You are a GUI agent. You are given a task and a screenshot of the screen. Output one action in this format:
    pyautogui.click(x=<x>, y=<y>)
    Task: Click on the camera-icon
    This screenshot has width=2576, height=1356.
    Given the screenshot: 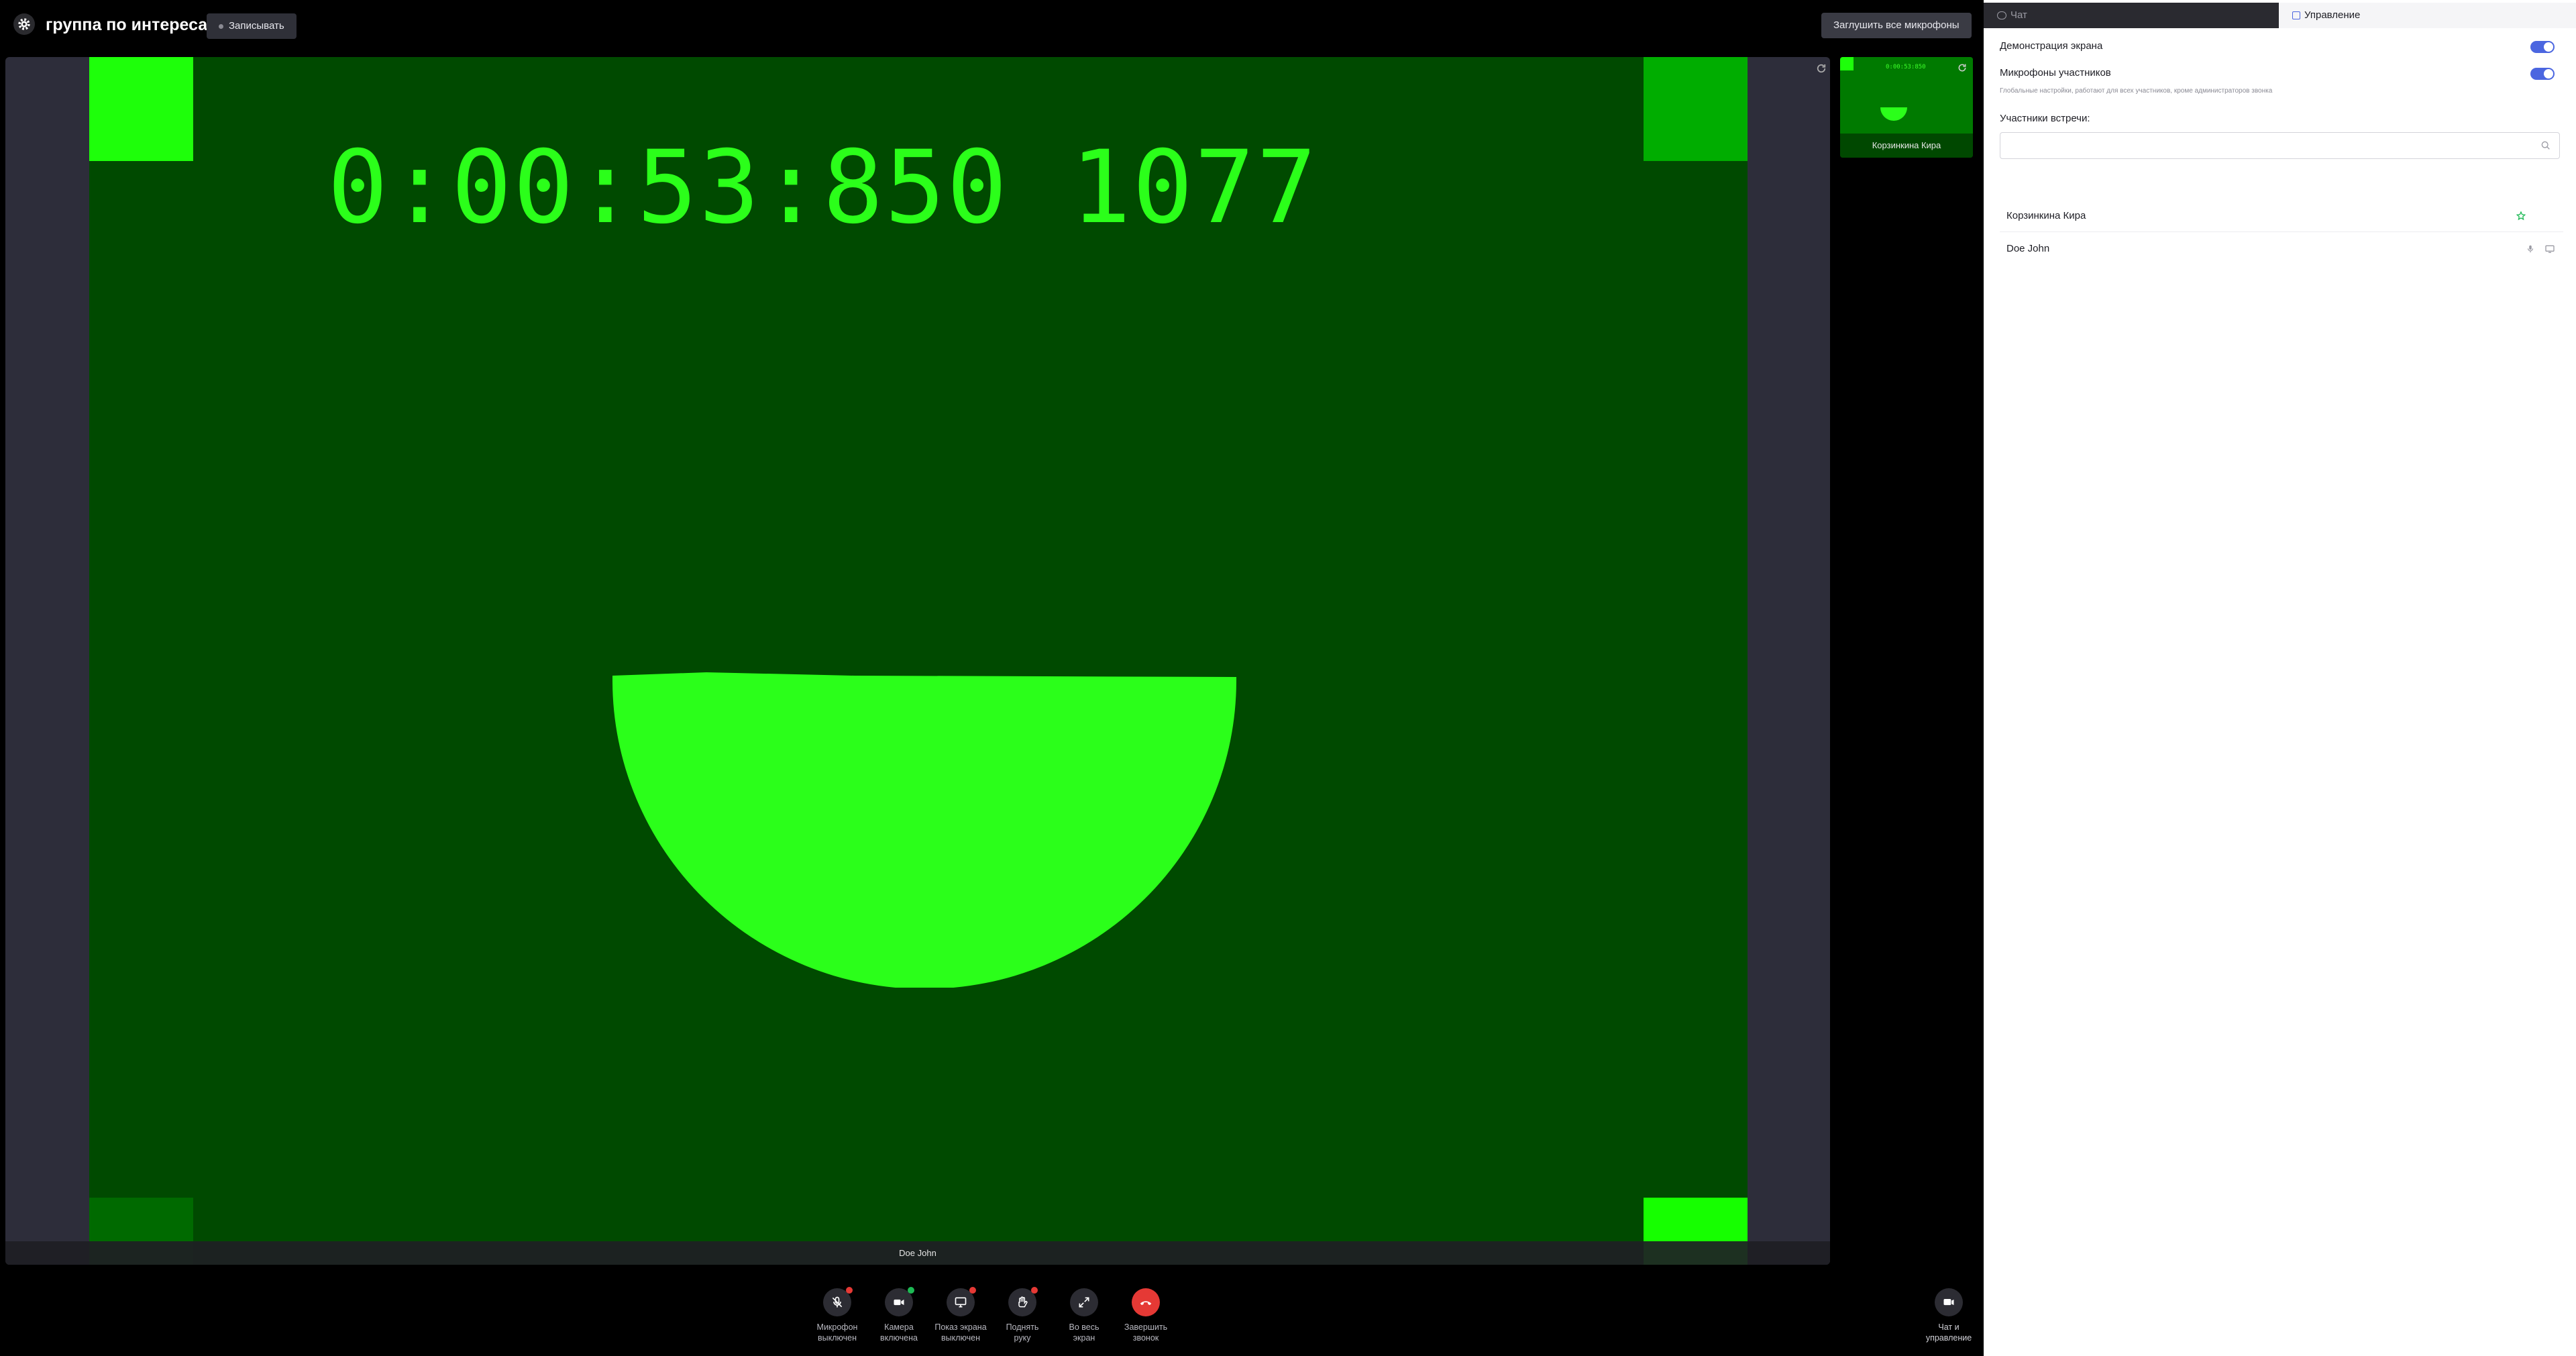 What is the action you would take?
    pyautogui.click(x=899, y=1301)
    